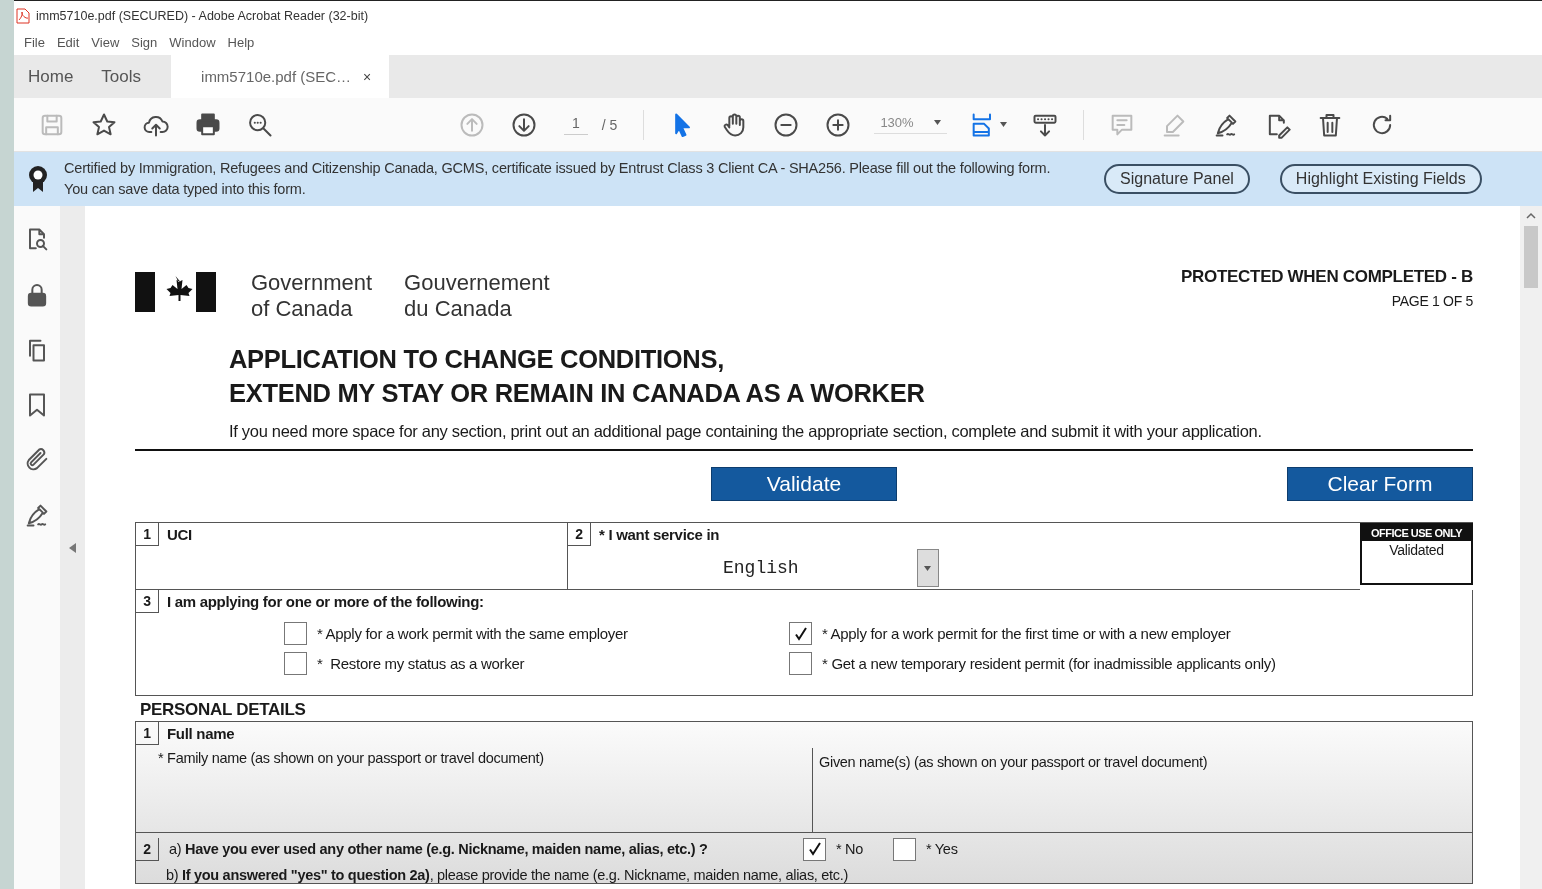  What do you see at coordinates (280, 76) in the screenshot?
I see `tab: imm5710e.pdf (SEC… ×` at bounding box center [280, 76].